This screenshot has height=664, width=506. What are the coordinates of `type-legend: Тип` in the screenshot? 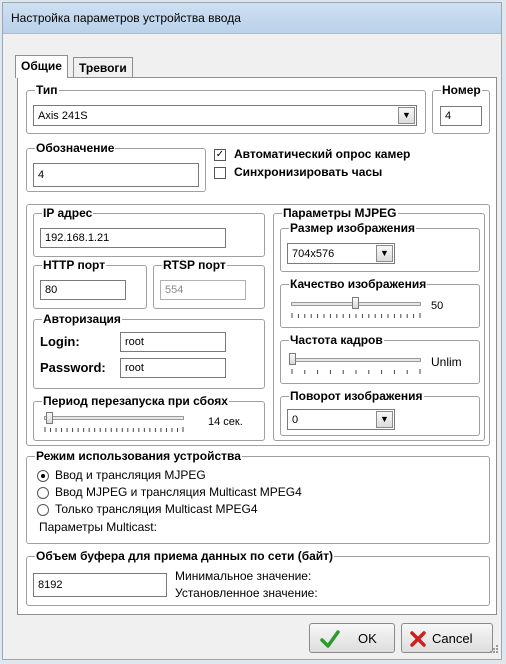 It's located at (47, 90).